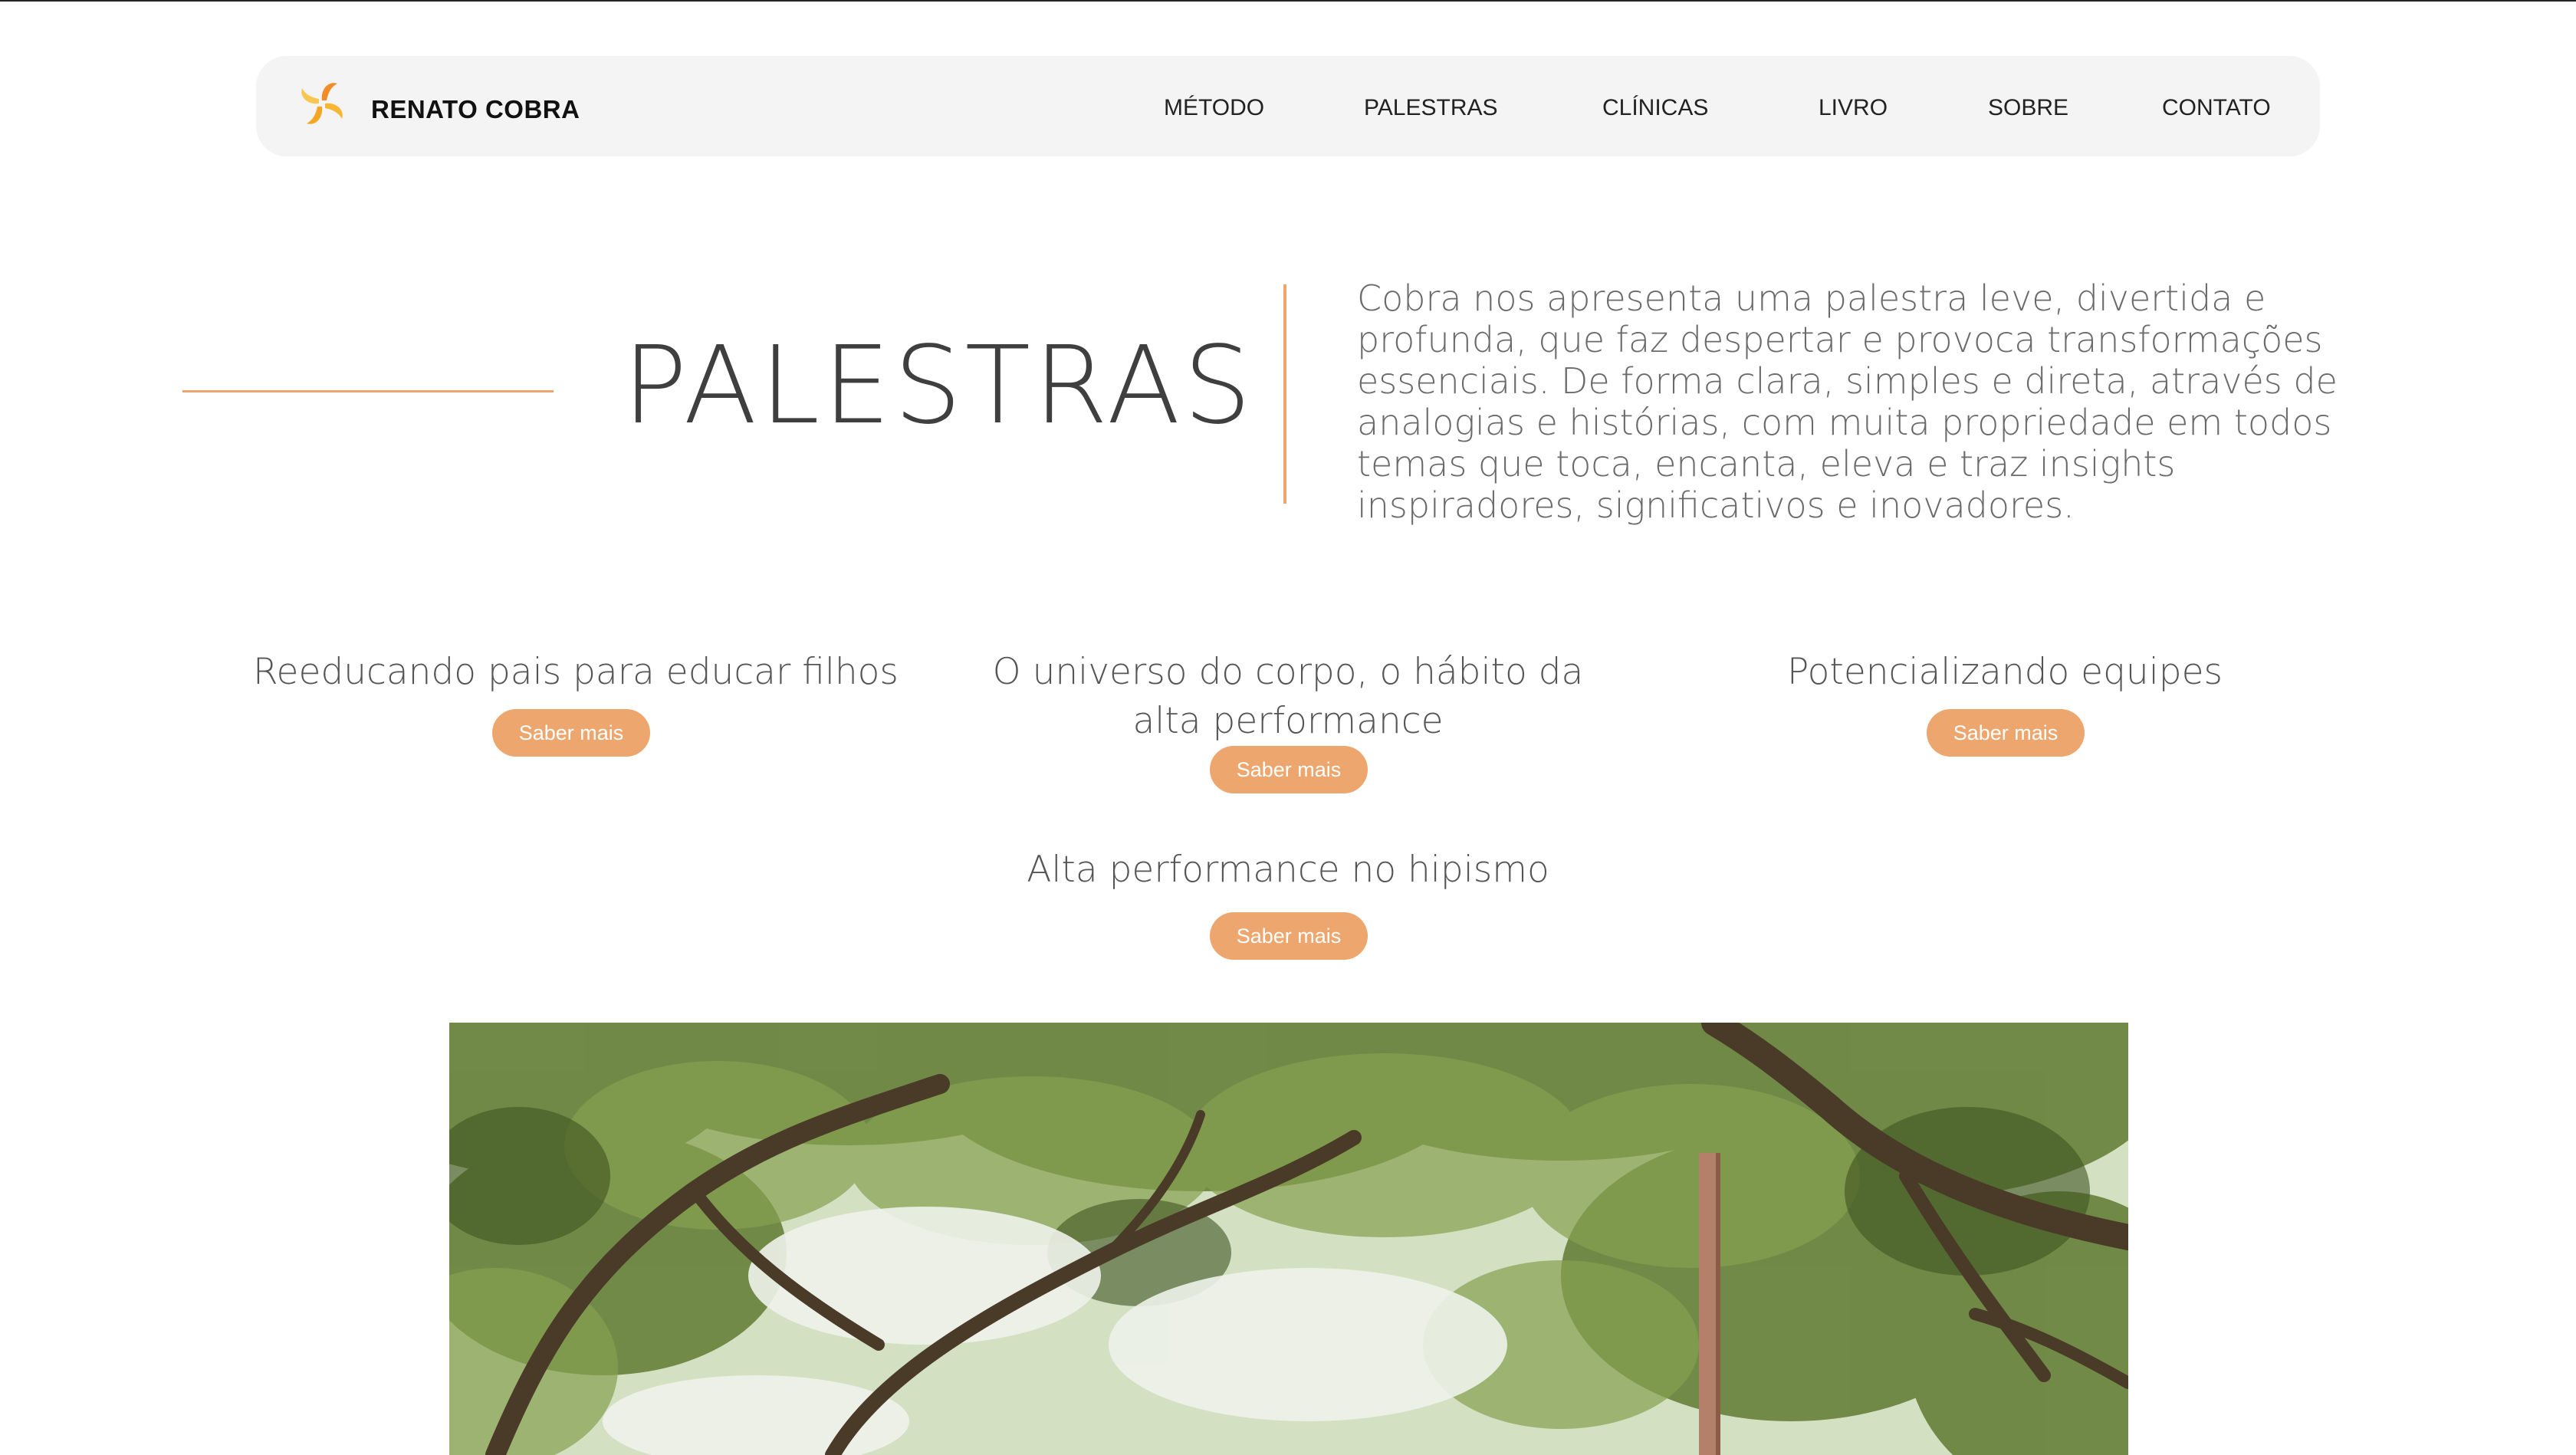 The image size is (2576, 1455). I want to click on saber-mais-button-reeducando: Saber mais, so click(571, 733).